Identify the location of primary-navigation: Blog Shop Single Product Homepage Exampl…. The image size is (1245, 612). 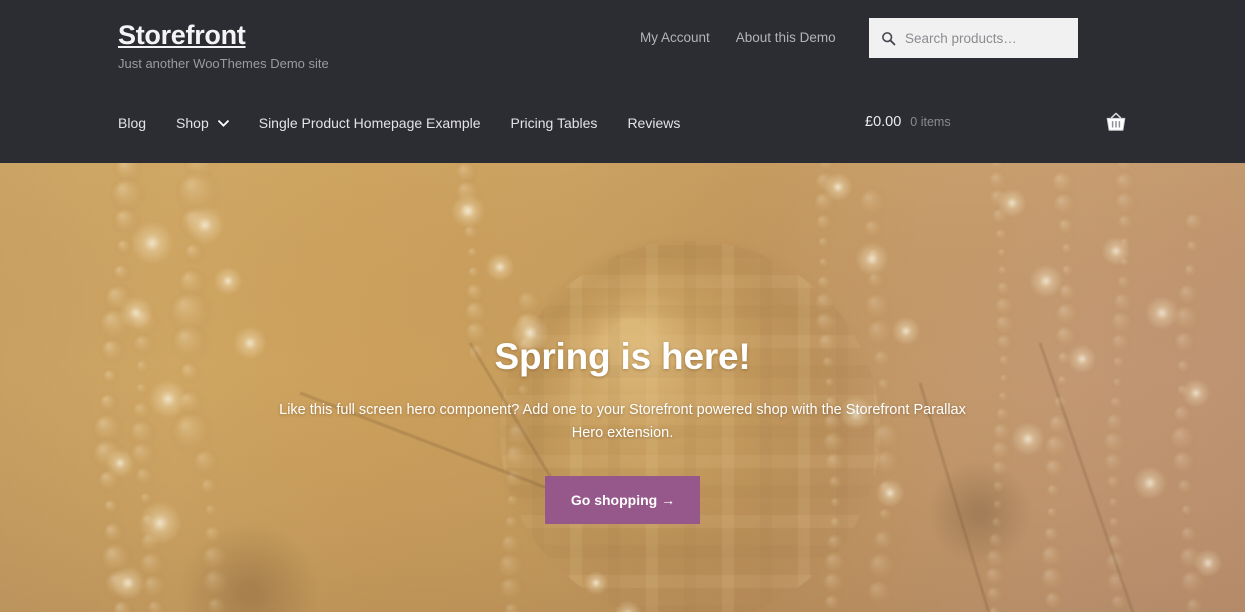
(399, 123).